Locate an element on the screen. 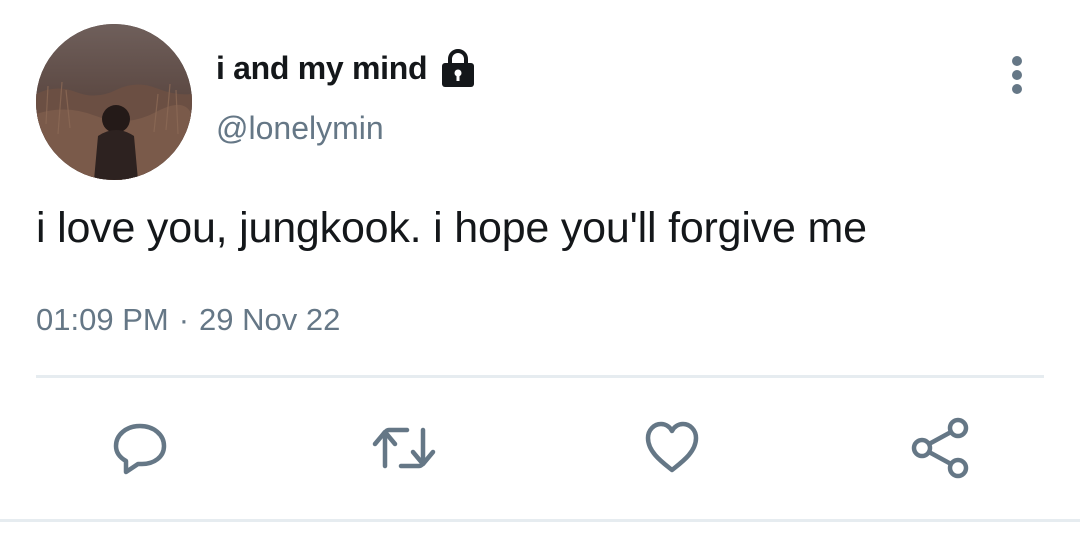  share-icon is located at coordinates (940, 448).